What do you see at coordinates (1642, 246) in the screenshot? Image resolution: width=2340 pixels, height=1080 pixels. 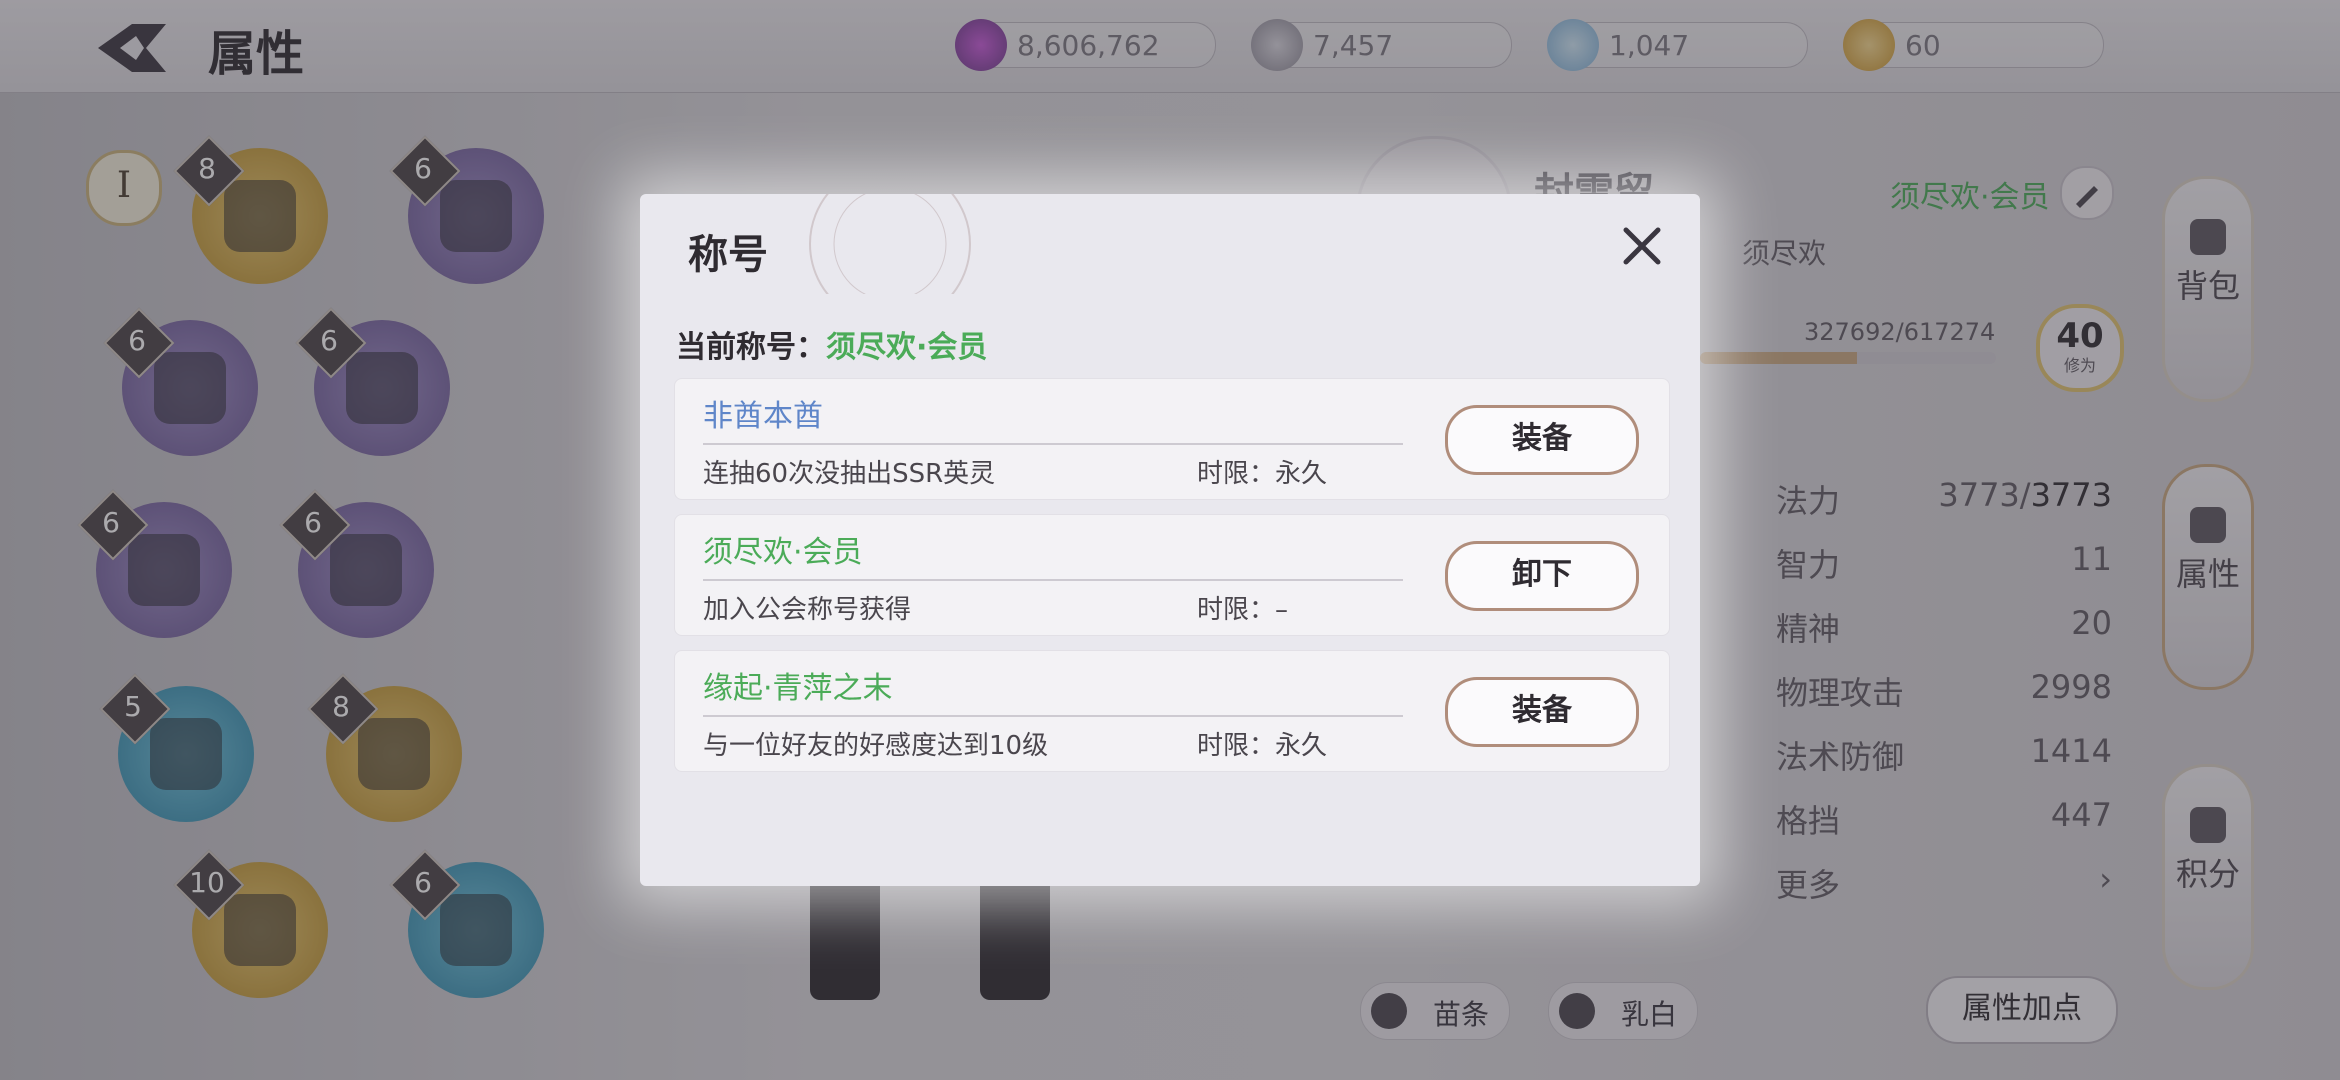 I see `close-icon` at bounding box center [1642, 246].